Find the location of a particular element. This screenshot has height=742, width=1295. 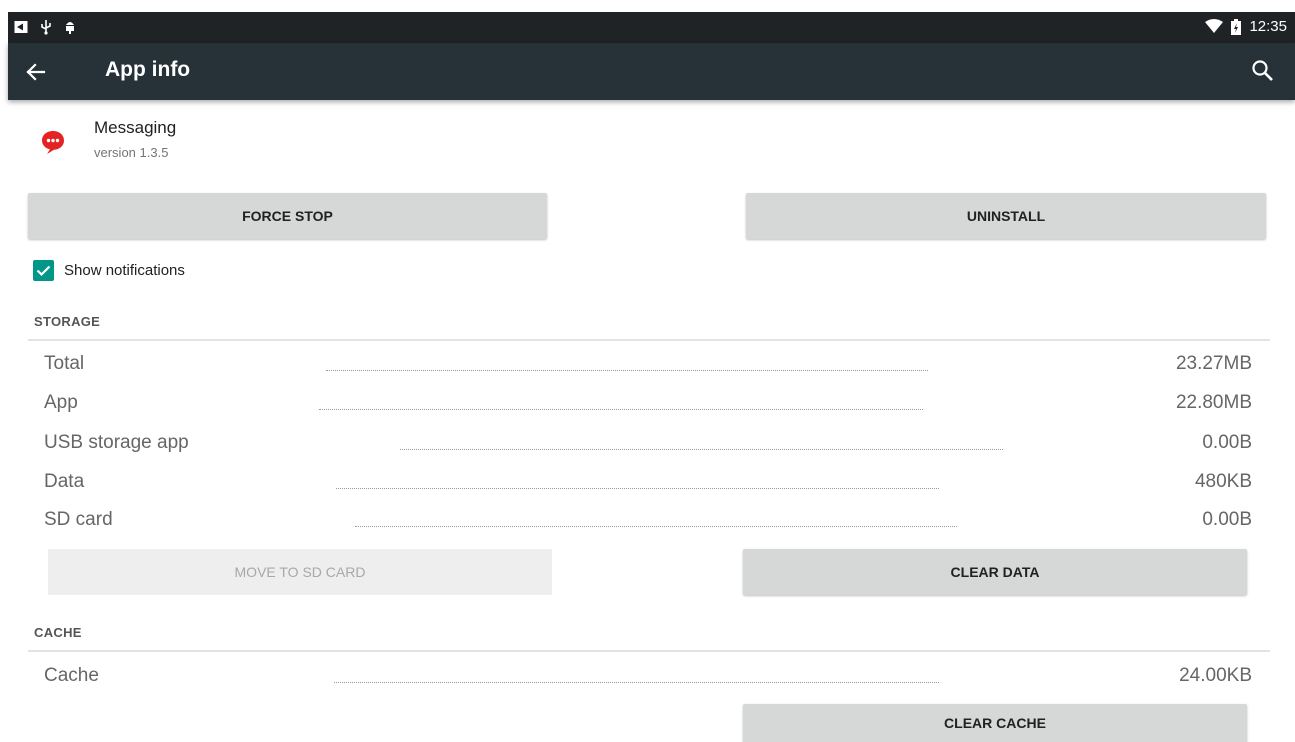

move-to-sd-card-button: MOVE TO SD CARD is located at coordinates (300, 572).